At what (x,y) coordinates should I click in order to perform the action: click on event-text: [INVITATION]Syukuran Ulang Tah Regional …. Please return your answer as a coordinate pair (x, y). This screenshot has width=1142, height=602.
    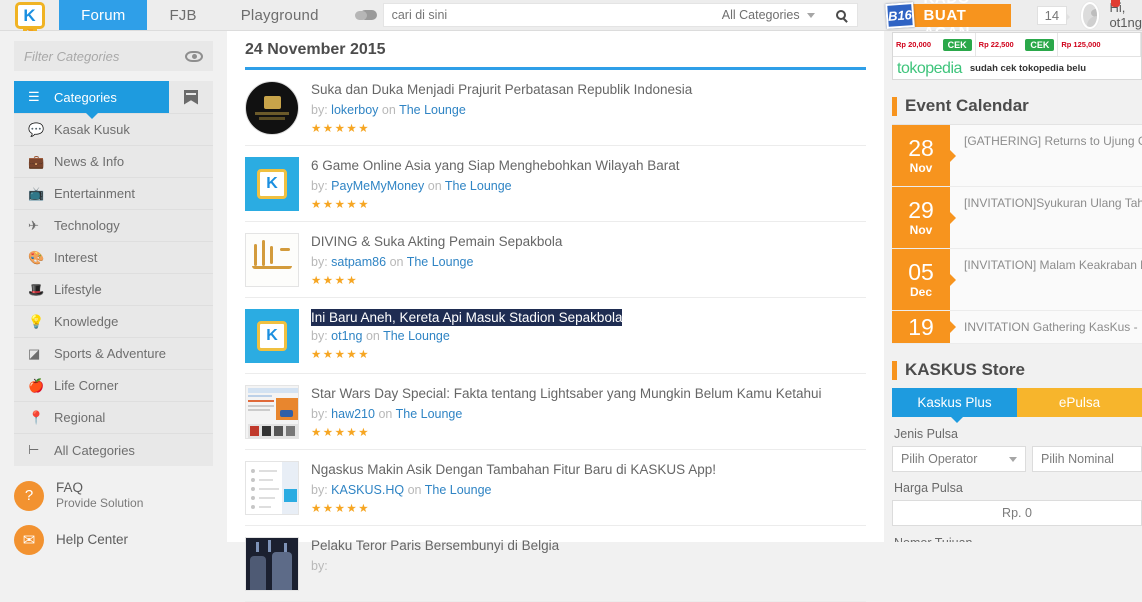
    Looking at the image, I should click on (1046, 217).